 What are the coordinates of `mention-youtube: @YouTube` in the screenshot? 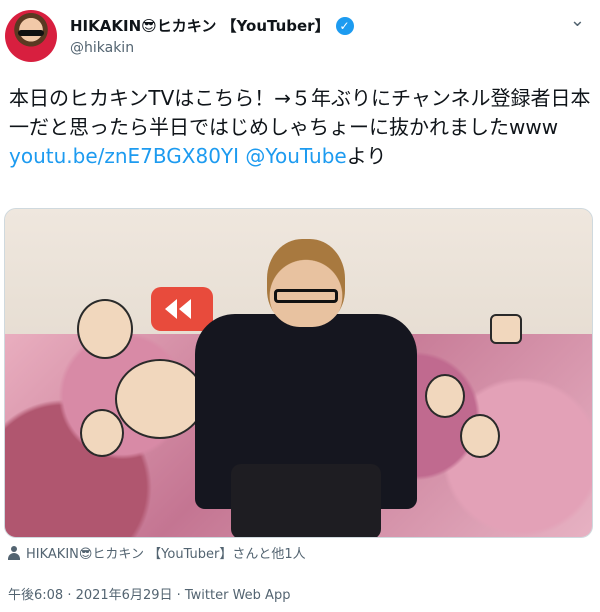 It's located at (295, 156).